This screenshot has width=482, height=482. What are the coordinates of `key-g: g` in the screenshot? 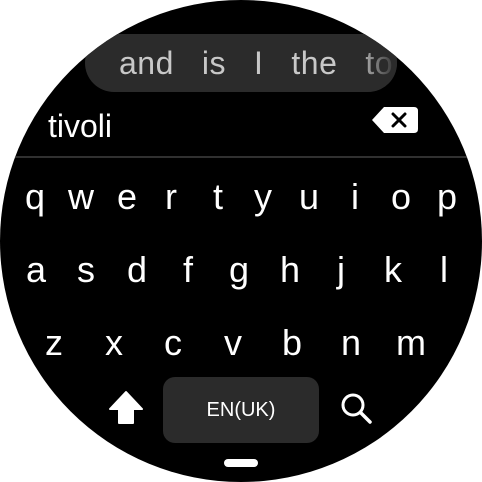 It's located at (239, 270).